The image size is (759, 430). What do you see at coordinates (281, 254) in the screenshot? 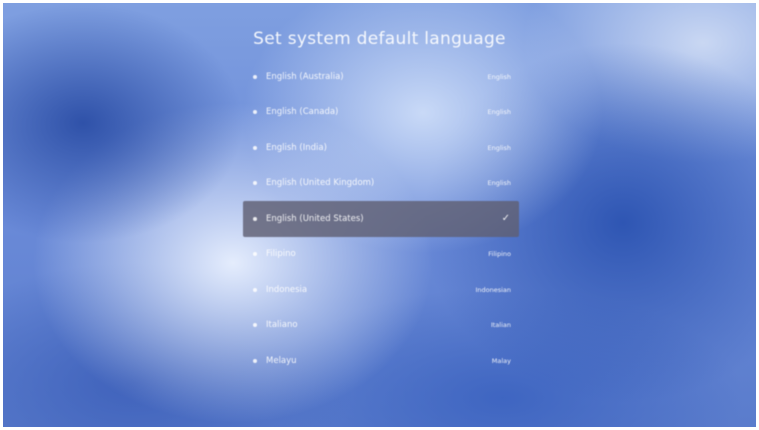
I see `language-label: Filipino` at bounding box center [281, 254].